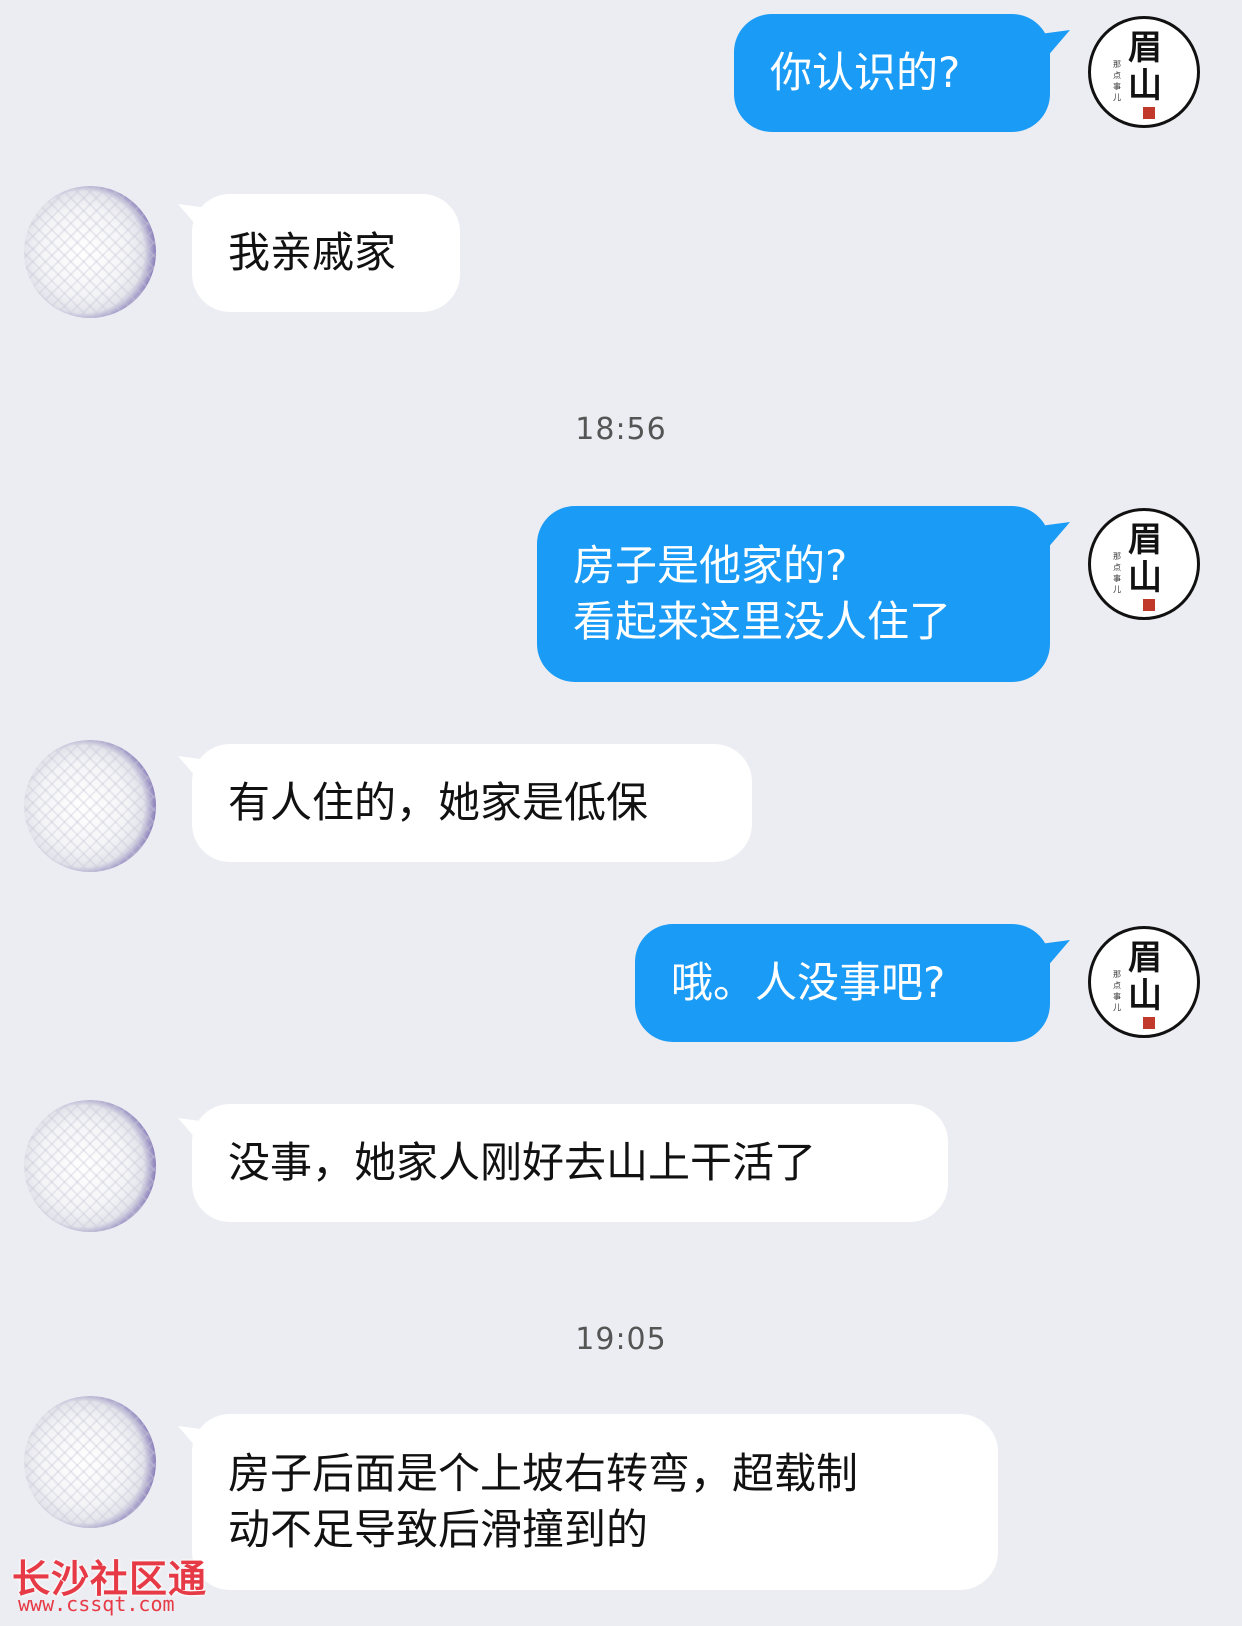  What do you see at coordinates (438, 1529) in the screenshot?
I see `message-text: 动不足导致后滑撞到的` at bounding box center [438, 1529].